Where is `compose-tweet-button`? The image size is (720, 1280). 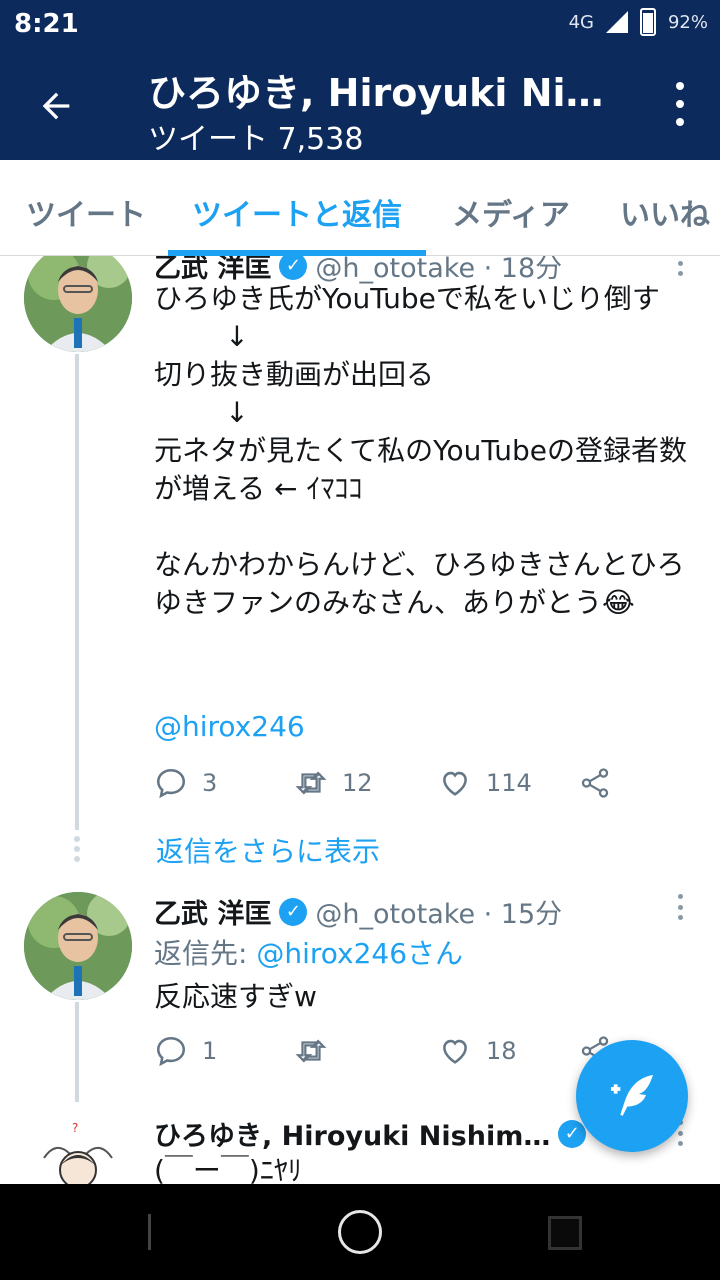
compose-tweet-button is located at coordinates (632, 1096).